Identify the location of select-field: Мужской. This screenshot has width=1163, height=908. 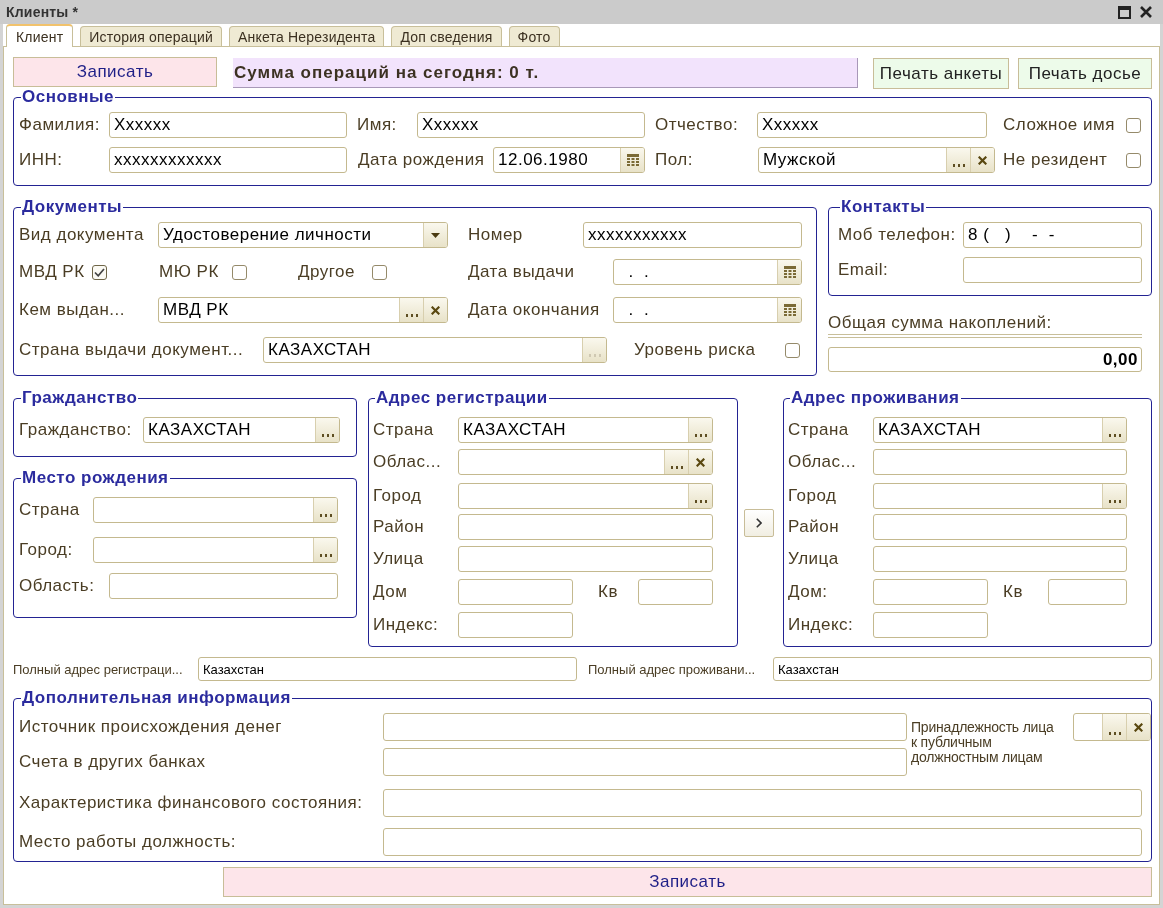
(876, 160).